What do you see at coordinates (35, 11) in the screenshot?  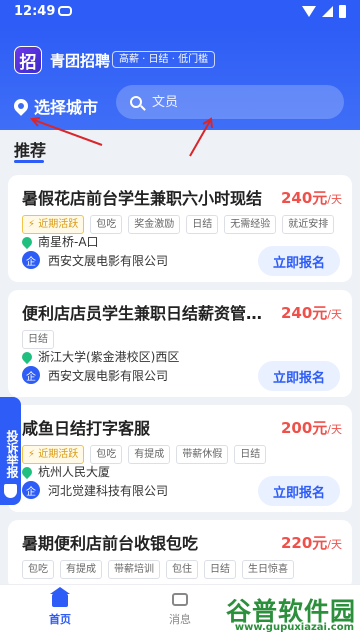 I see `status-time: 12:49` at bounding box center [35, 11].